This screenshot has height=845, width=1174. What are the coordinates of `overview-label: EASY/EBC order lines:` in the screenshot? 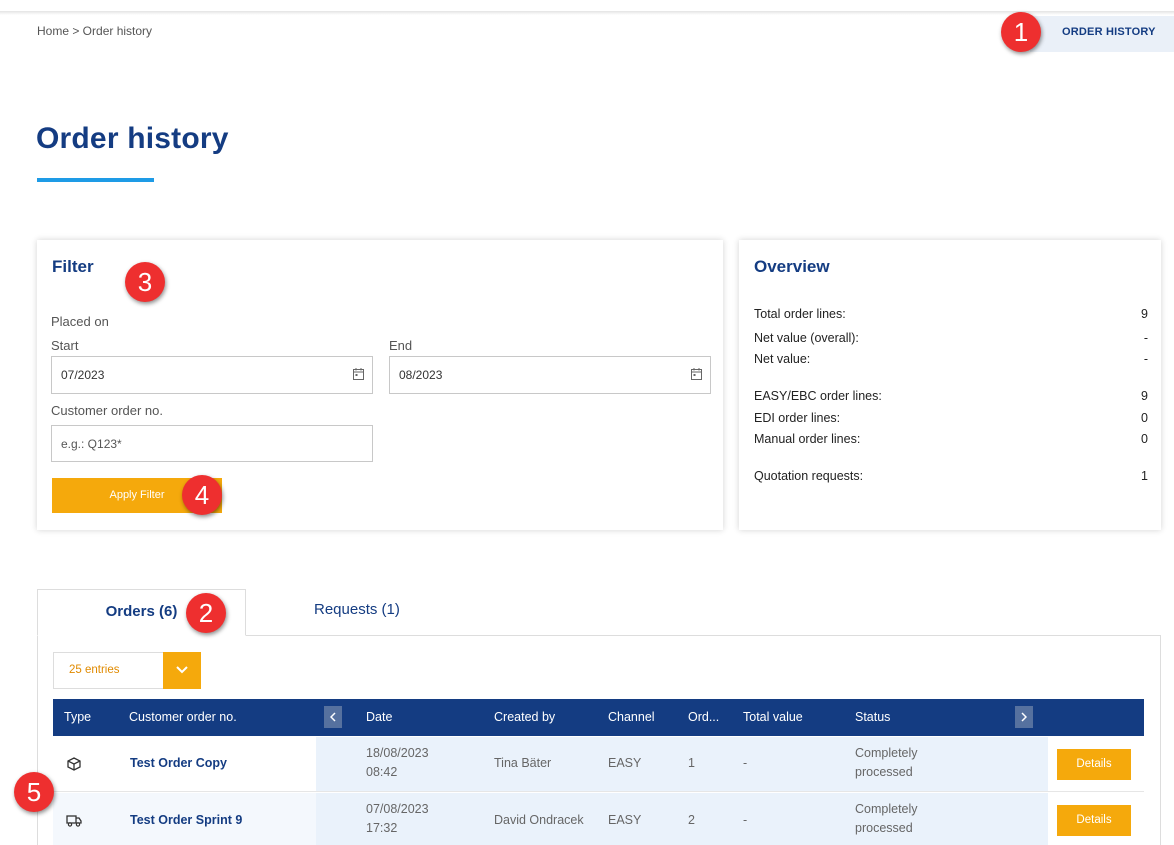 It's located at (818, 396).